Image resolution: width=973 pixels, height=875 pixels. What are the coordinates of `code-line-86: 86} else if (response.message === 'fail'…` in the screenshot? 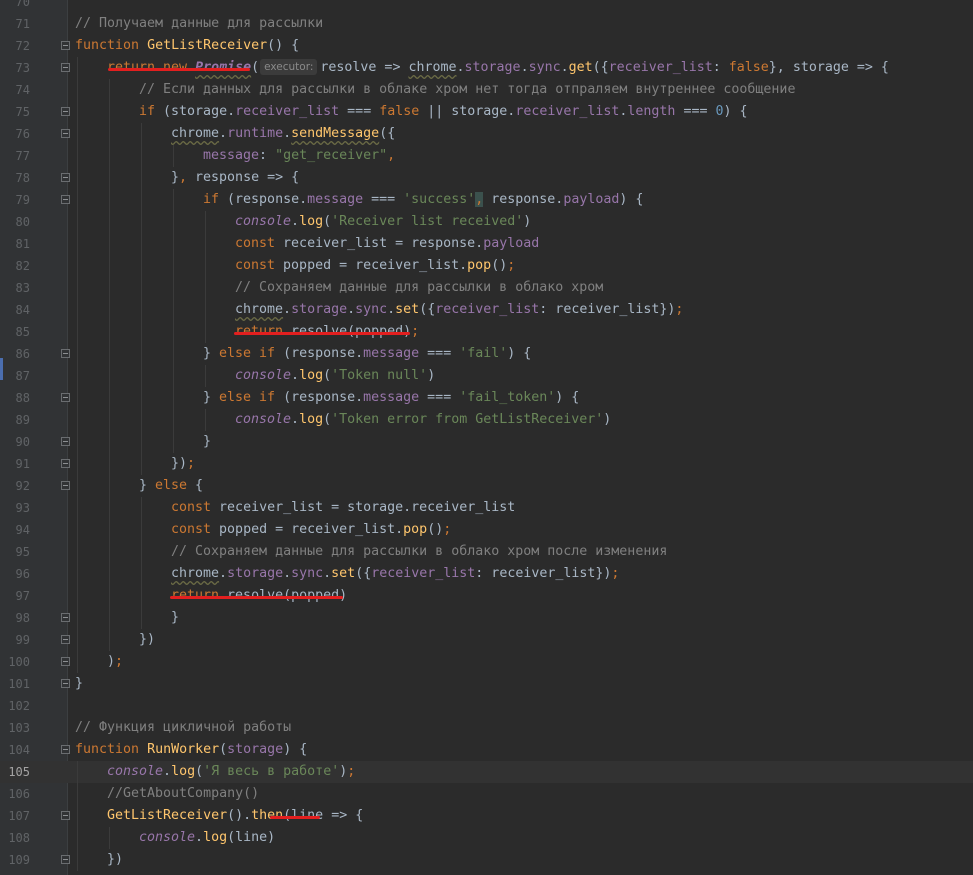 It's located at (486, 354).